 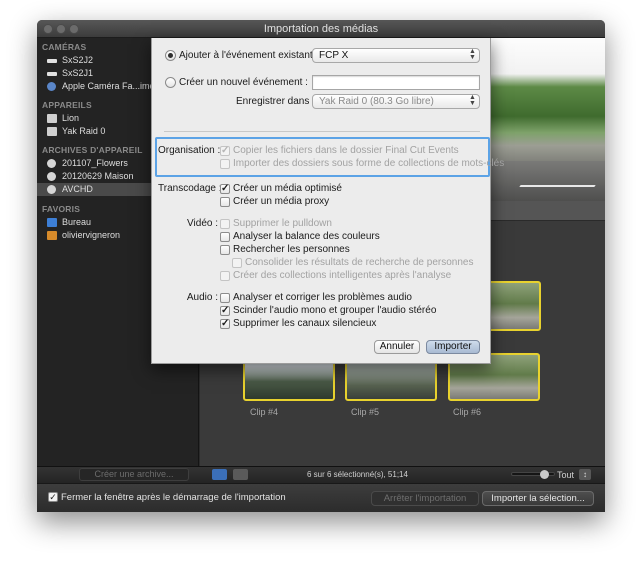 What do you see at coordinates (78, 73) in the screenshot?
I see `sidebar-item-label: SxS2J1` at bounding box center [78, 73].